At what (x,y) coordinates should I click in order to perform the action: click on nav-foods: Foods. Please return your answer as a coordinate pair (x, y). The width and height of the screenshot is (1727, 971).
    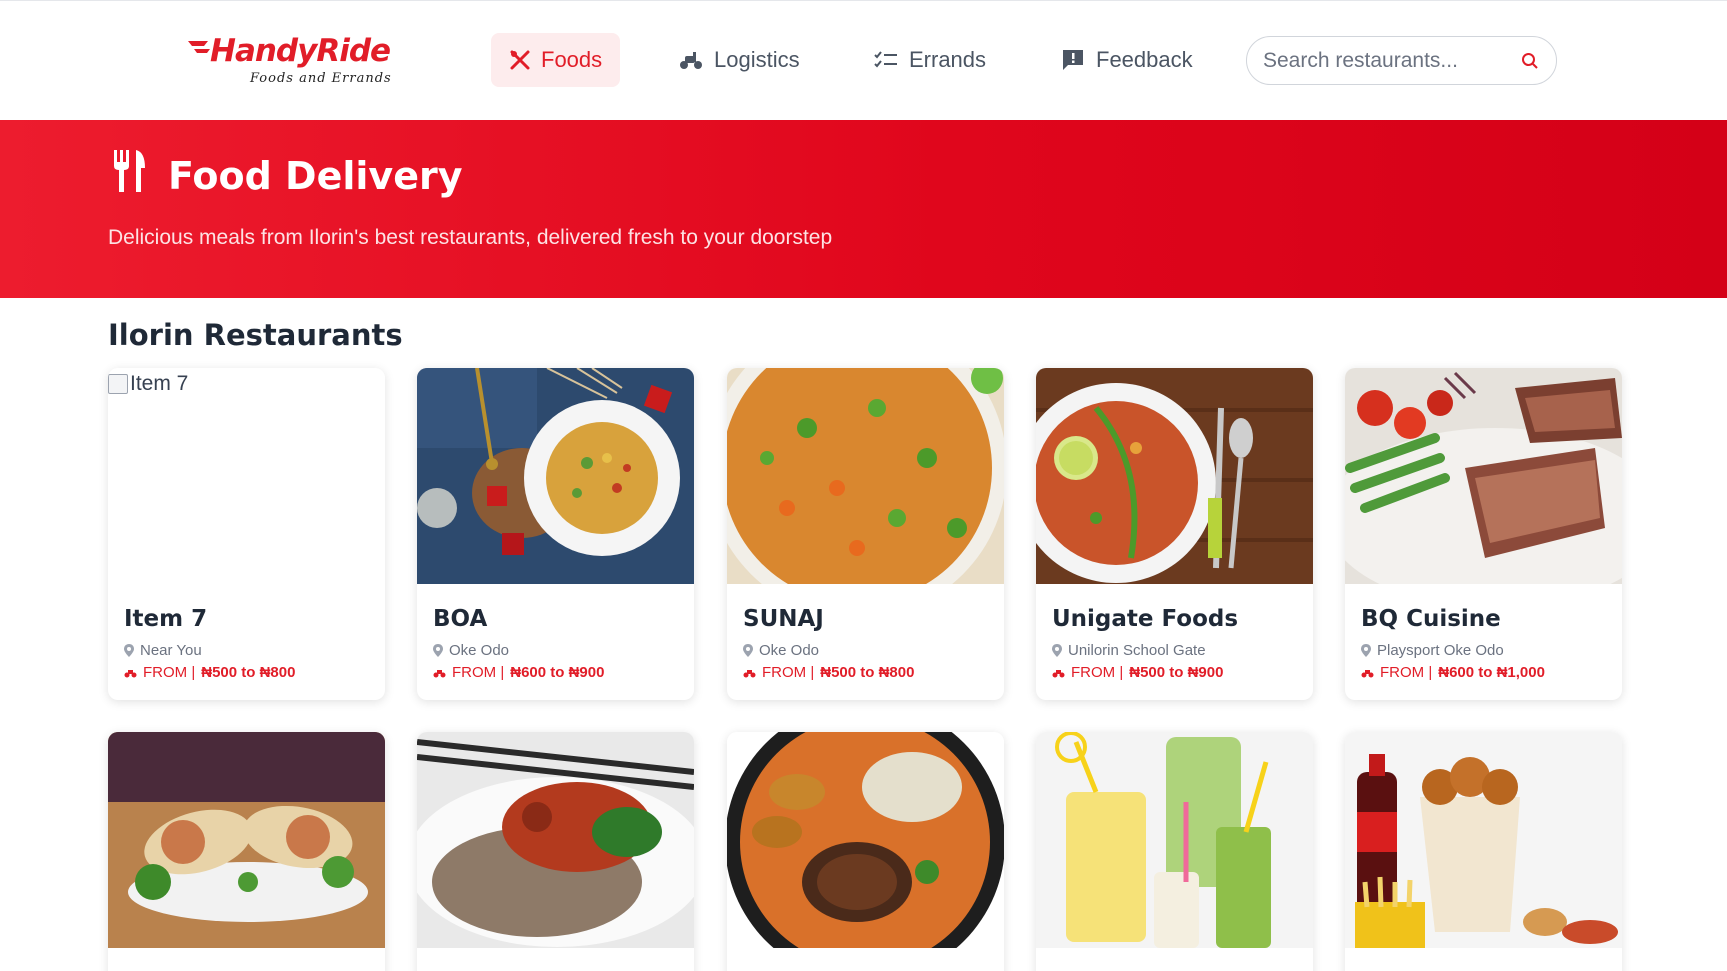
    Looking at the image, I should click on (555, 60).